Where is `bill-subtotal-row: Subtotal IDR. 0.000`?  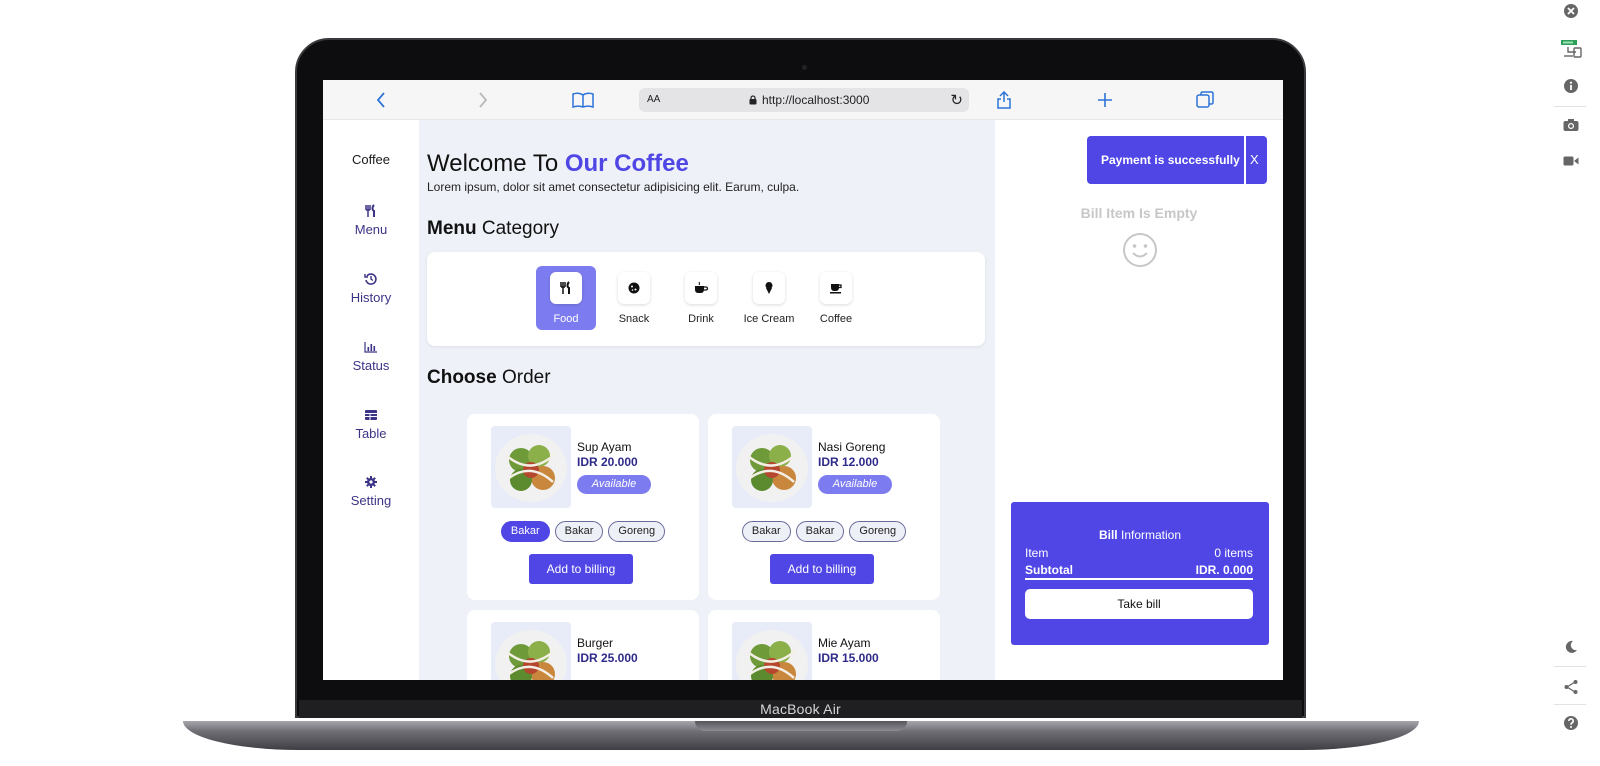 bill-subtotal-row: Subtotal IDR. 0.000 is located at coordinates (1139, 570).